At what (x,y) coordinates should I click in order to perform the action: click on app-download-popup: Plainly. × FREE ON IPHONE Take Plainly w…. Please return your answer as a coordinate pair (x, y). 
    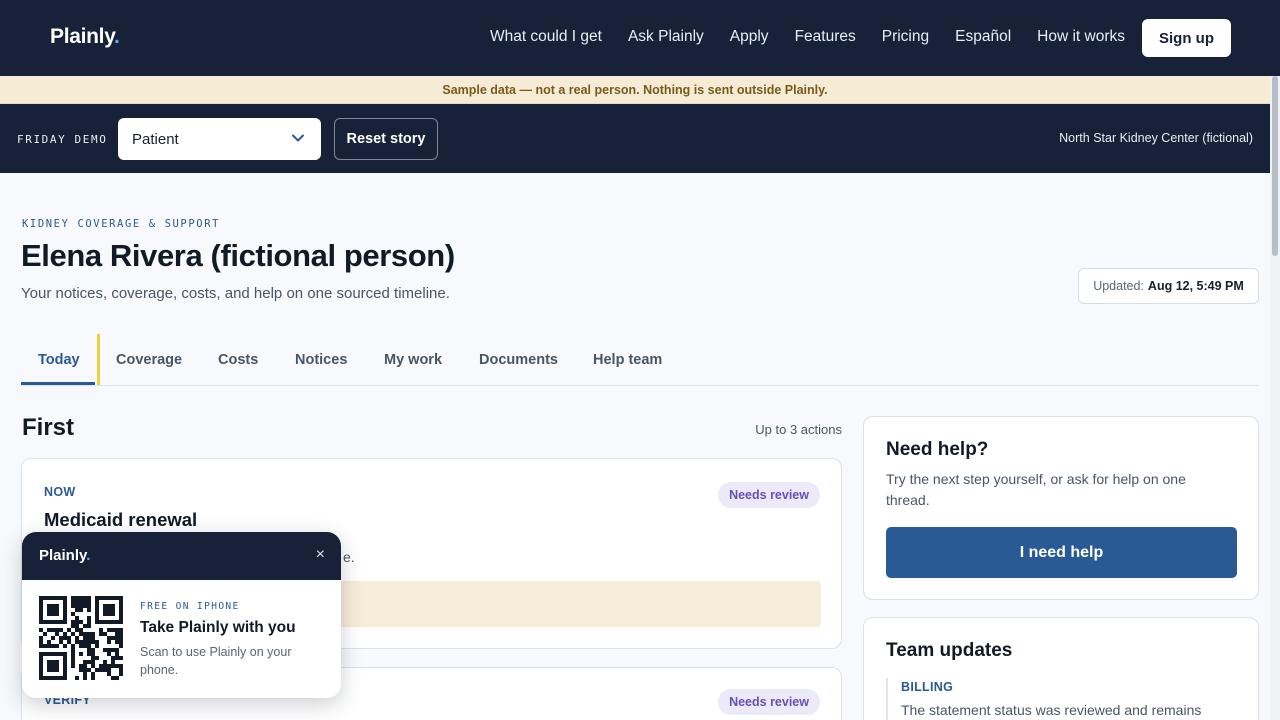
    Looking at the image, I should click on (181, 615).